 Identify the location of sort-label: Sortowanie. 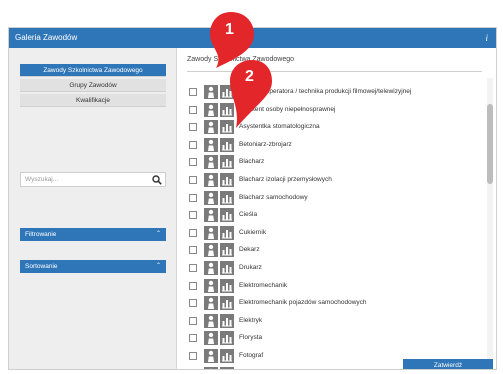
(41, 266).